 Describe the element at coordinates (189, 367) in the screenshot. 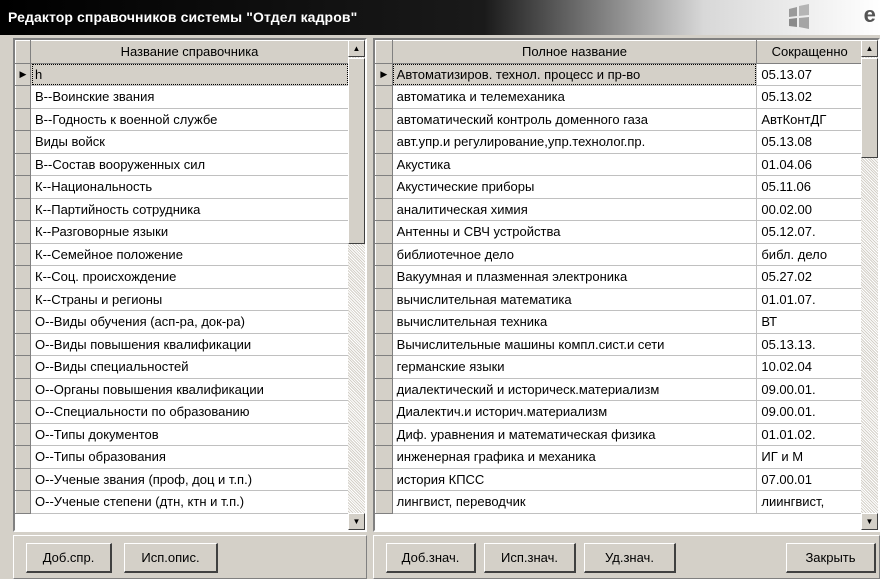

I see `dictionary-name-cell: О--Виды специальностей` at that location.